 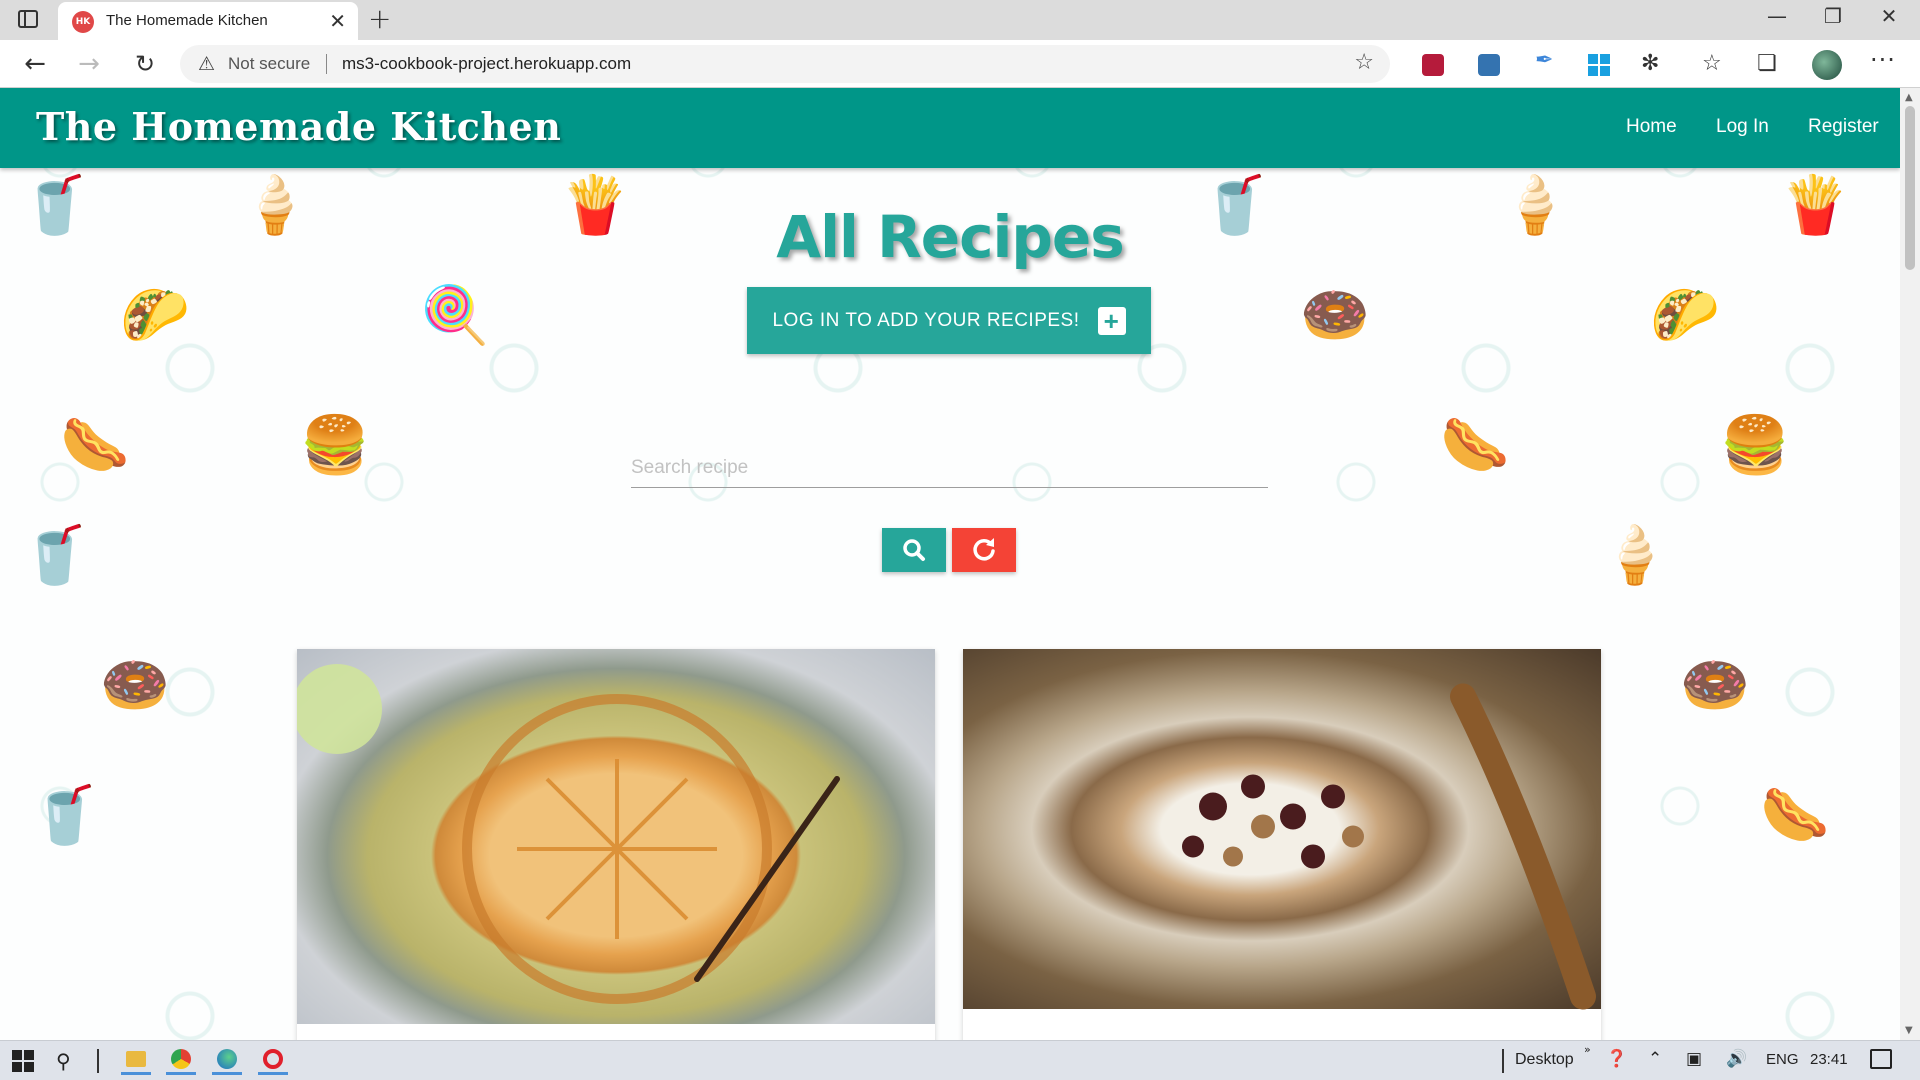 What do you see at coordinates (1909, 1030) in the screenshot?
I see `scroll-down-arrow-icon: ▼` at bounding box center [1909, 1030].